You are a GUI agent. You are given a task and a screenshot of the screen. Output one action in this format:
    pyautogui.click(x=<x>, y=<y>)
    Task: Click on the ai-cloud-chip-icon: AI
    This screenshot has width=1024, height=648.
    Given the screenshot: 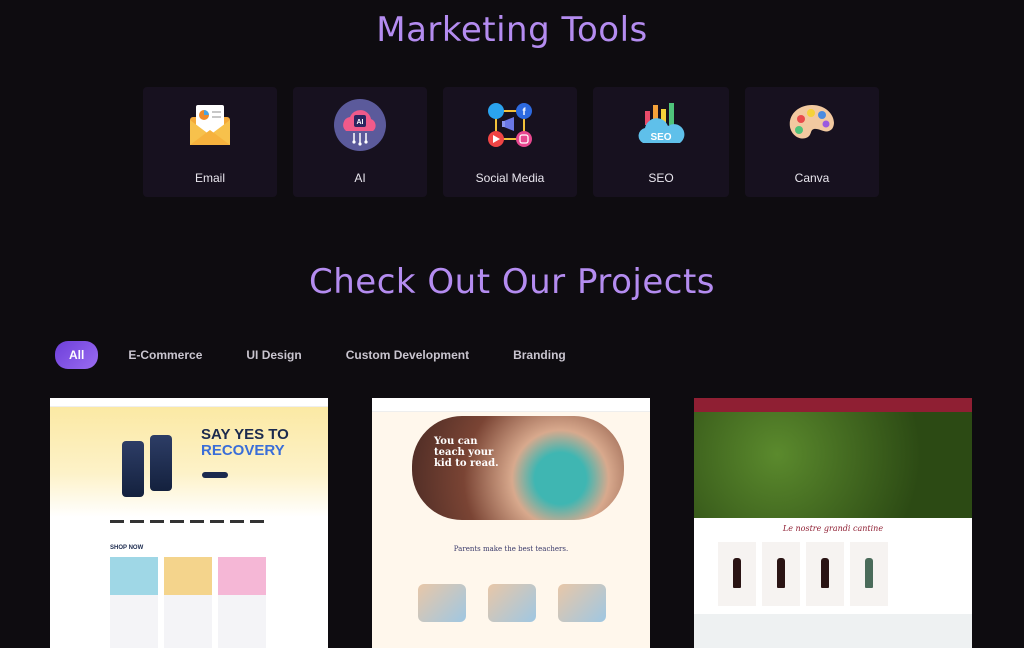 What is the action you would take?
    pyautogui.click(x=360, y=125)
    